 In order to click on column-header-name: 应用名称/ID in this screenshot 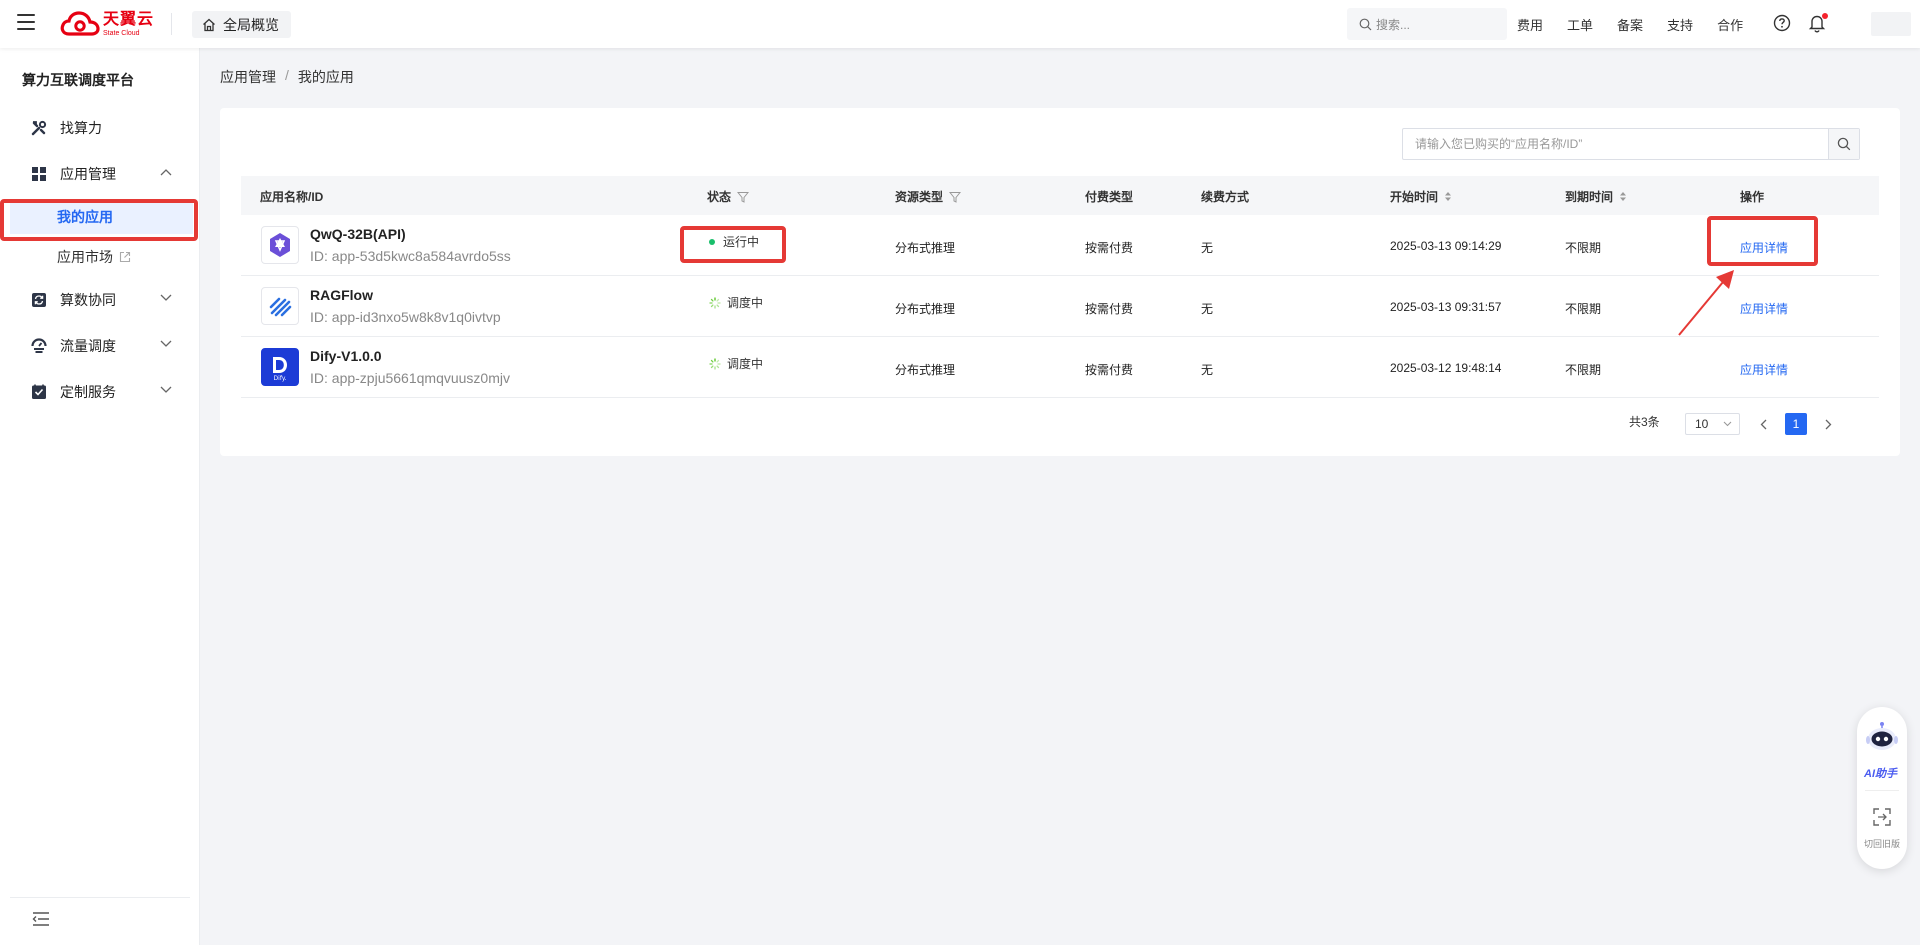, I will do `click(291, 196)`.